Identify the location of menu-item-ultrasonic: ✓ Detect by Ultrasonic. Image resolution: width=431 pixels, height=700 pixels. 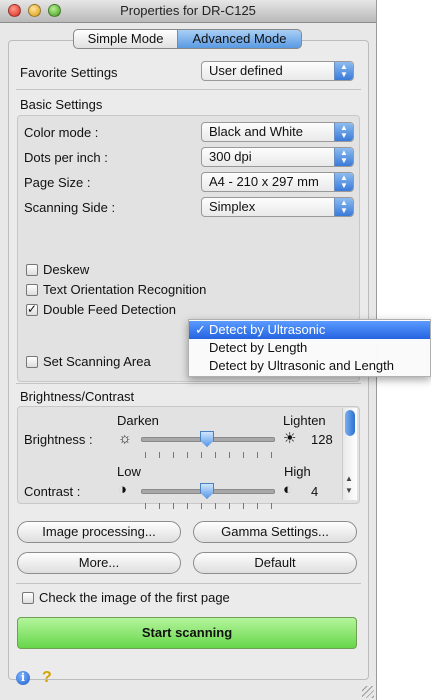
(309, 330).